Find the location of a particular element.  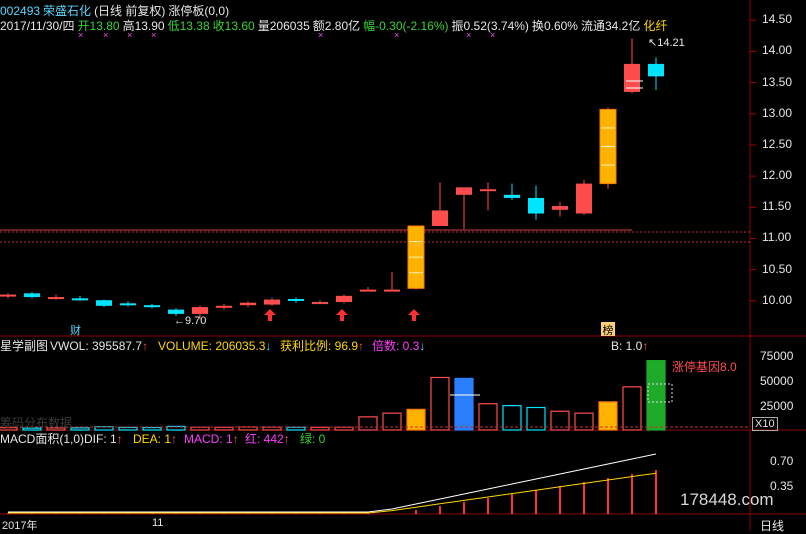

price-tick: 11.50 is located at coordinates (777, 206).